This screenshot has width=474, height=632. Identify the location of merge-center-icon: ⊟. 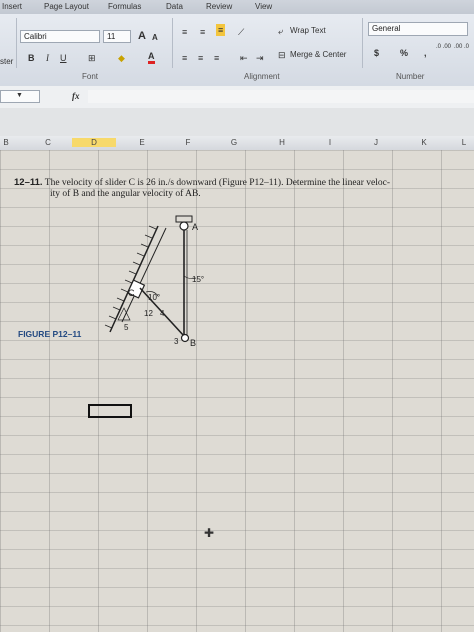
(282, 55).